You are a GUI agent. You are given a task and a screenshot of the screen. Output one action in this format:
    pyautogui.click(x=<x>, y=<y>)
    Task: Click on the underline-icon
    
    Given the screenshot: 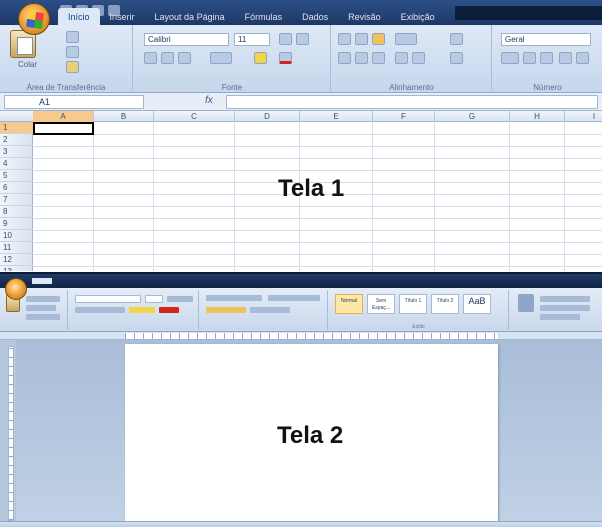 What is the action you would take?
    pyautogui.click(x=184, y=58)
    